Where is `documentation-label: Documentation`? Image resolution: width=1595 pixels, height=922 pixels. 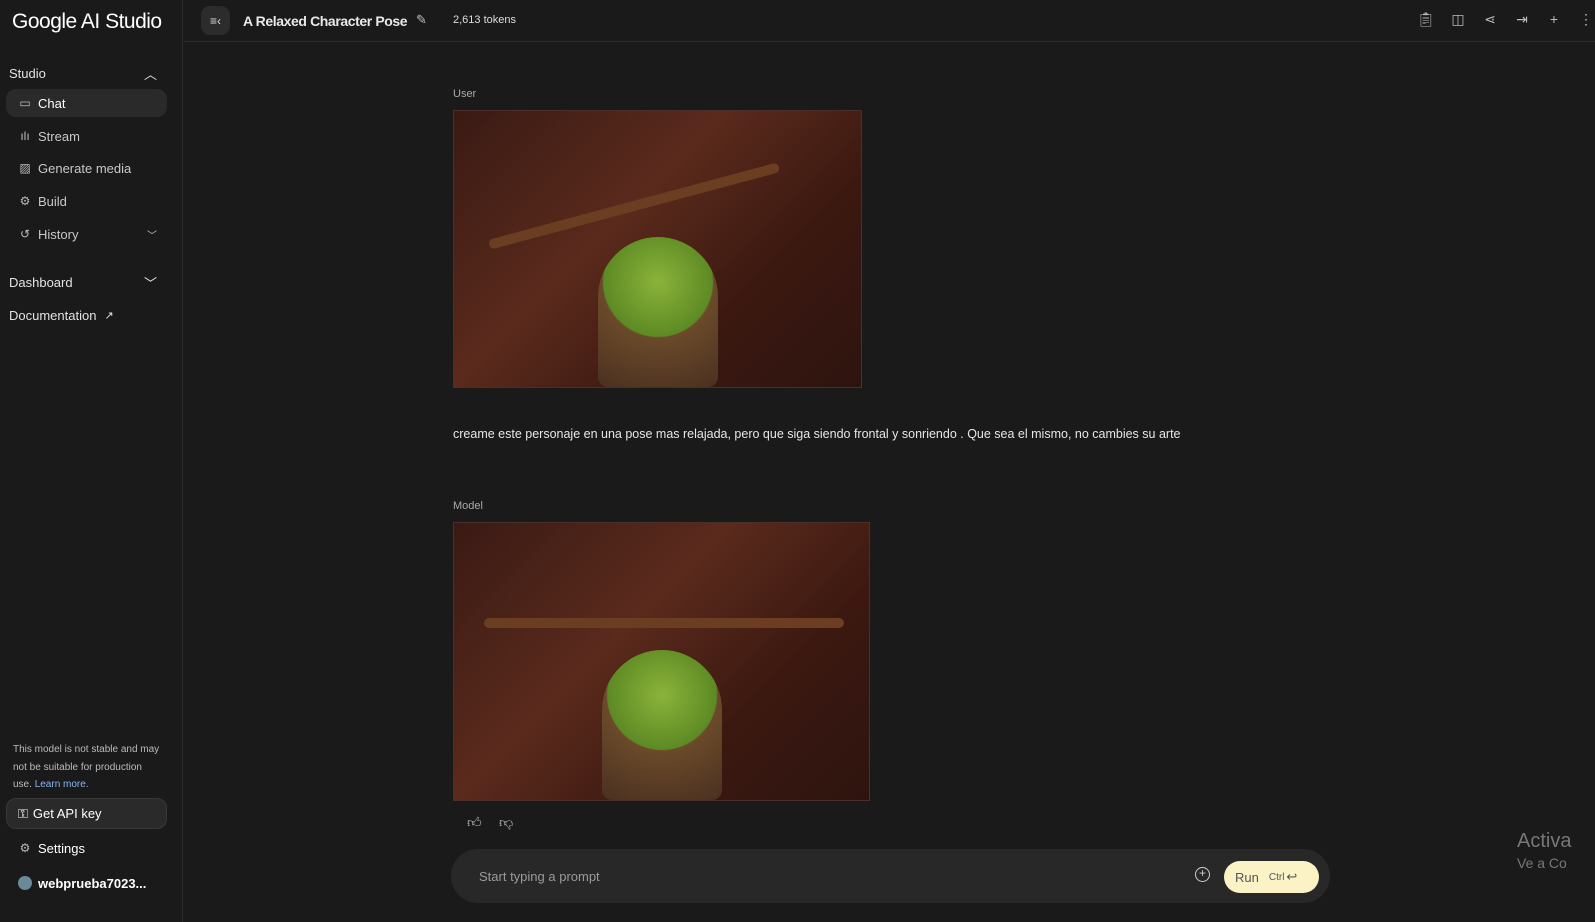
documentation-label: Documentation is located at coordinates (53, 315).